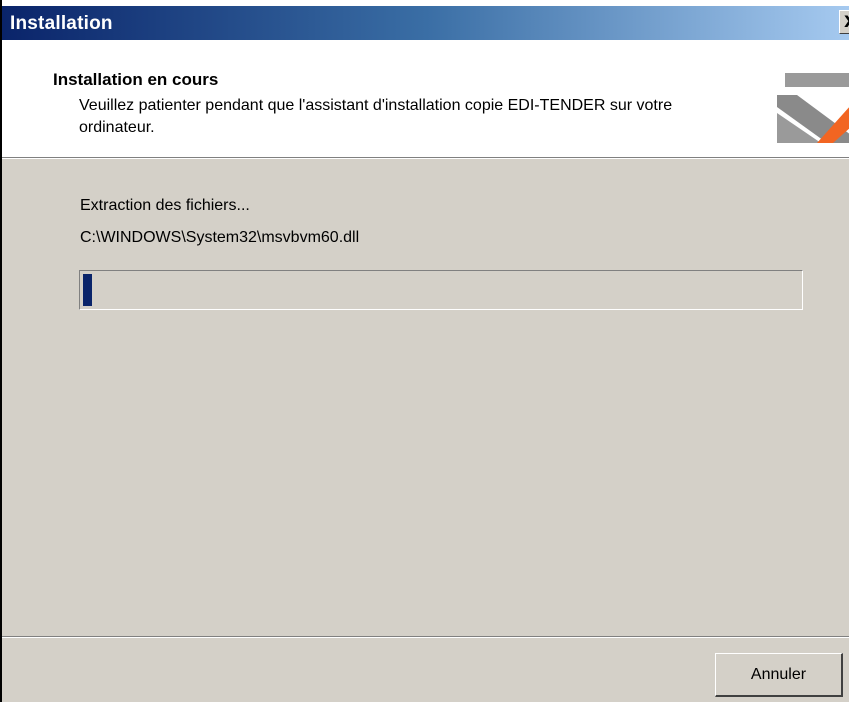  Describe the element at coordinates (220, 237) in the screenshot. I see `current-file-path: C:\WINDOWS\System32\msvbvm60.dll` at that location.